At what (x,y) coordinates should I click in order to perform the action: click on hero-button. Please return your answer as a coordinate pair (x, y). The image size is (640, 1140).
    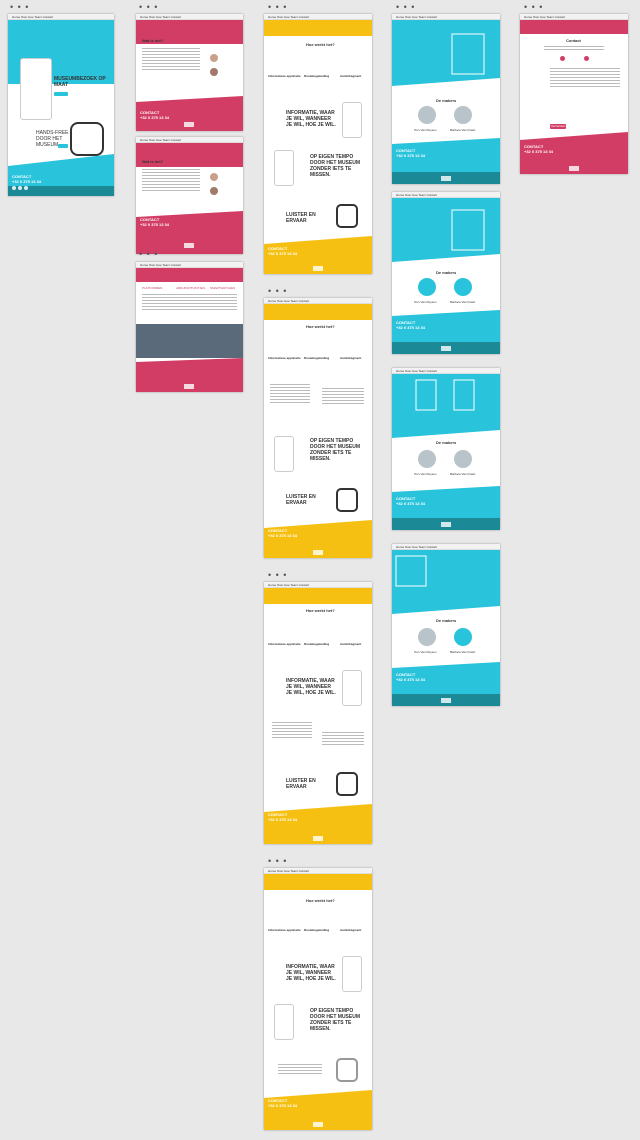
    Looking at the image, I should click on (61, 94).